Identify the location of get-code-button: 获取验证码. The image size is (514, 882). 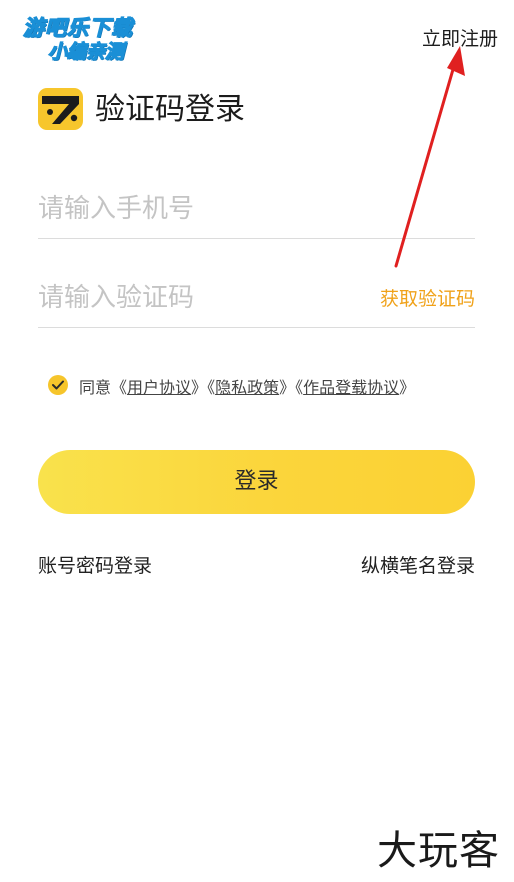
(427, 297).